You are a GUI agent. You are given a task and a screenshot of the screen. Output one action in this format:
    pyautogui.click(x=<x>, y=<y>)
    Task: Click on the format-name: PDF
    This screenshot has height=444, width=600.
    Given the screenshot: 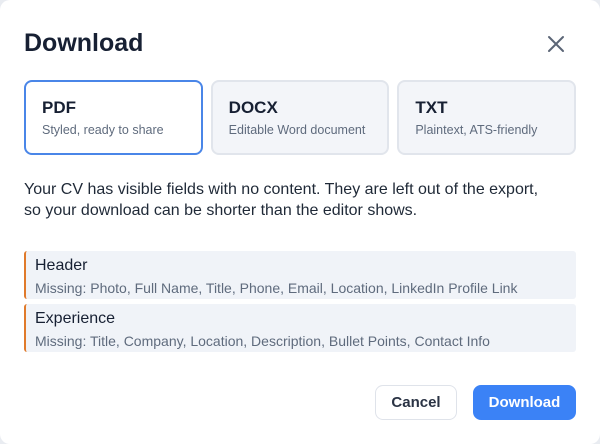 What is the action you would take?
    pyautogui.click(x=59, y=107)
    